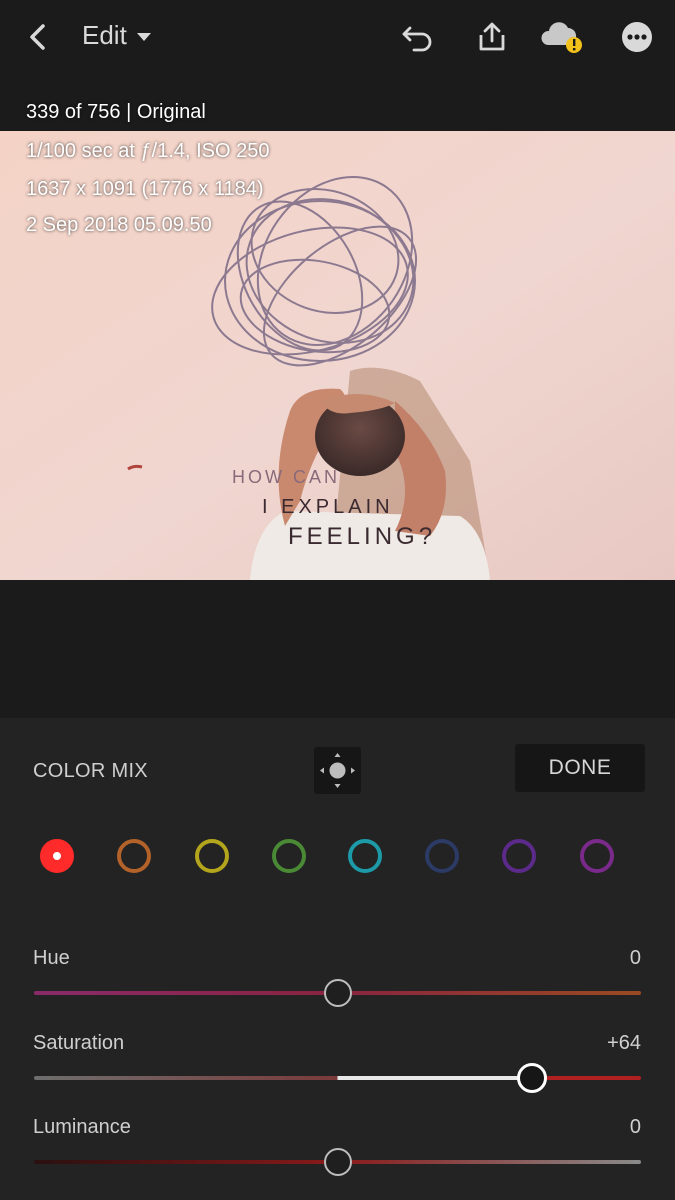  What do you see at coordinates (51, 958) in the screenshot?
I see `hue-label: Hue` at bounding box center [51, 958].